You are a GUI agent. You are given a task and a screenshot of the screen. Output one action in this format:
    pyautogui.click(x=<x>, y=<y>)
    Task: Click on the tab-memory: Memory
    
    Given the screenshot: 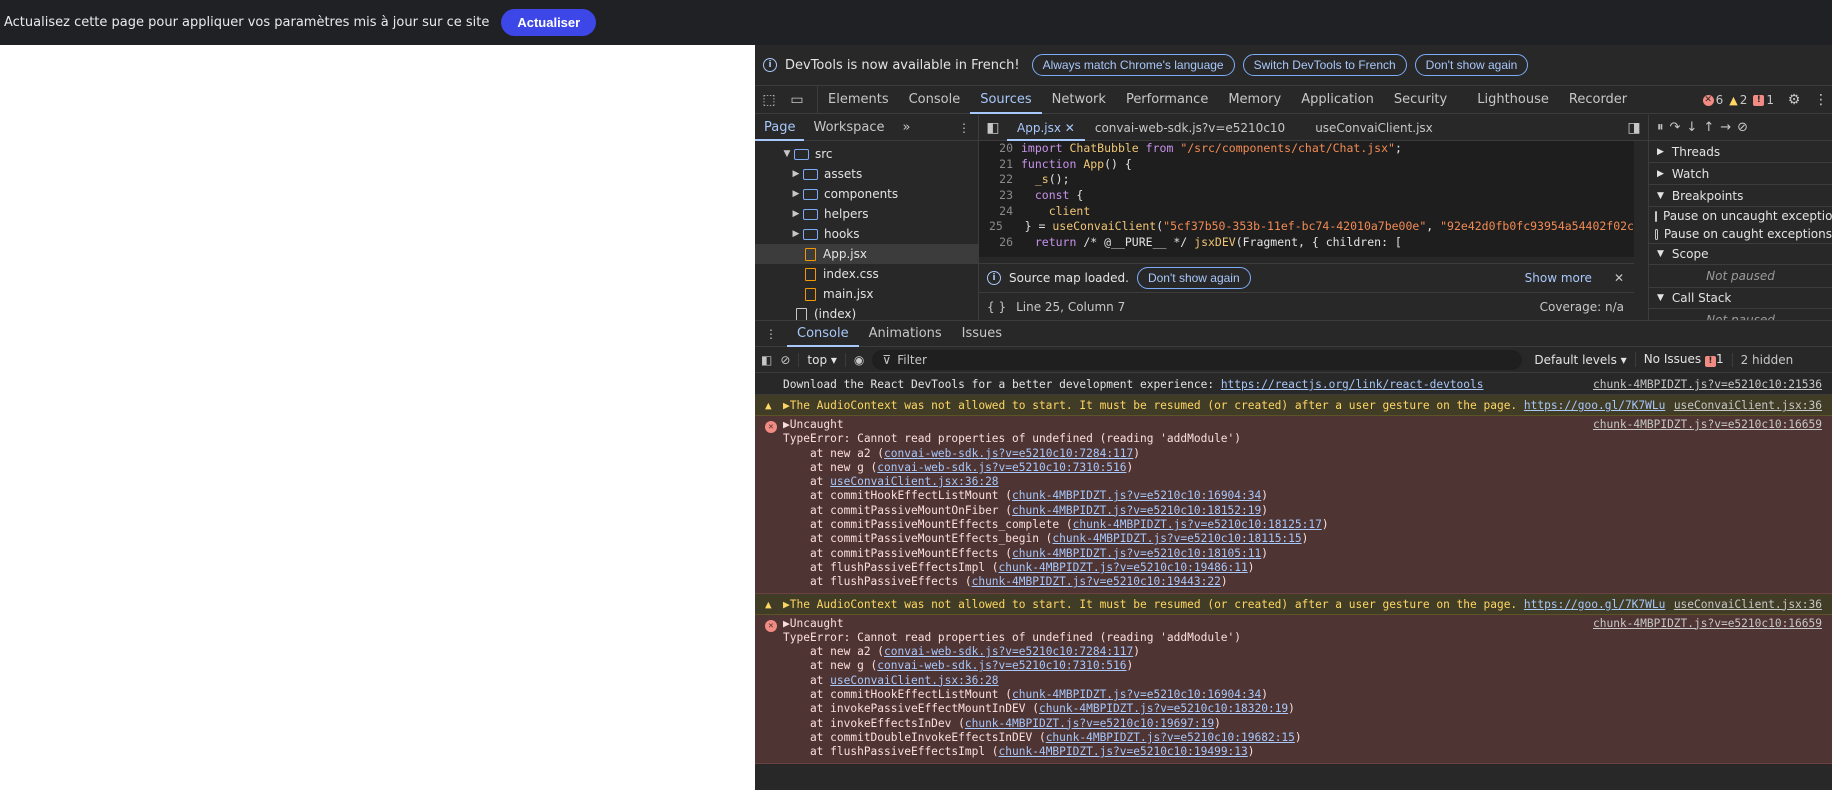 What is the action you would take?
    pyautogui.click(x=1254, y=100)
    